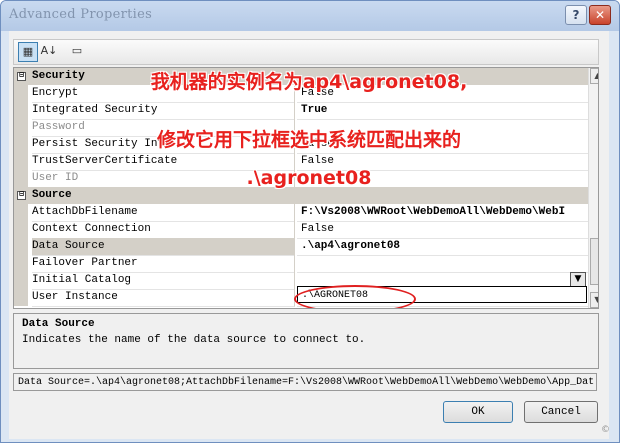  I want to click on property-name: AttachDbFilename, so click(163, 213).